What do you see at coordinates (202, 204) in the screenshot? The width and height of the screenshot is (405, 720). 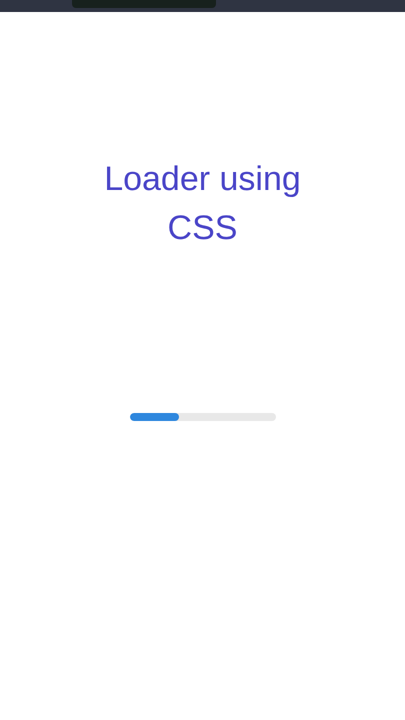 I see `page-title: Loader using CSS` at bounding box center [202, 204].